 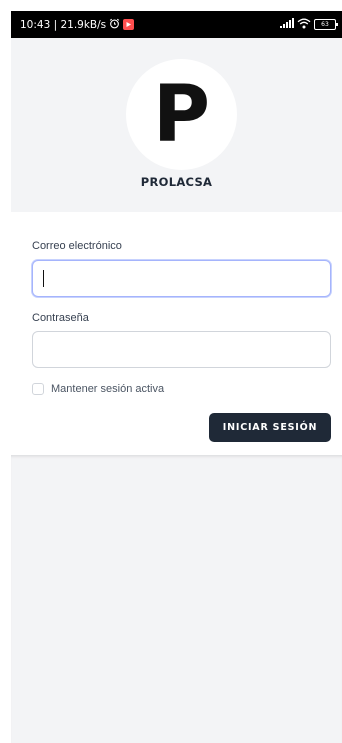 What do you see at coordinates (176, 182) in the screenshot?
I see `brand-name: PROLACSA` at bounding box center [176, 182].